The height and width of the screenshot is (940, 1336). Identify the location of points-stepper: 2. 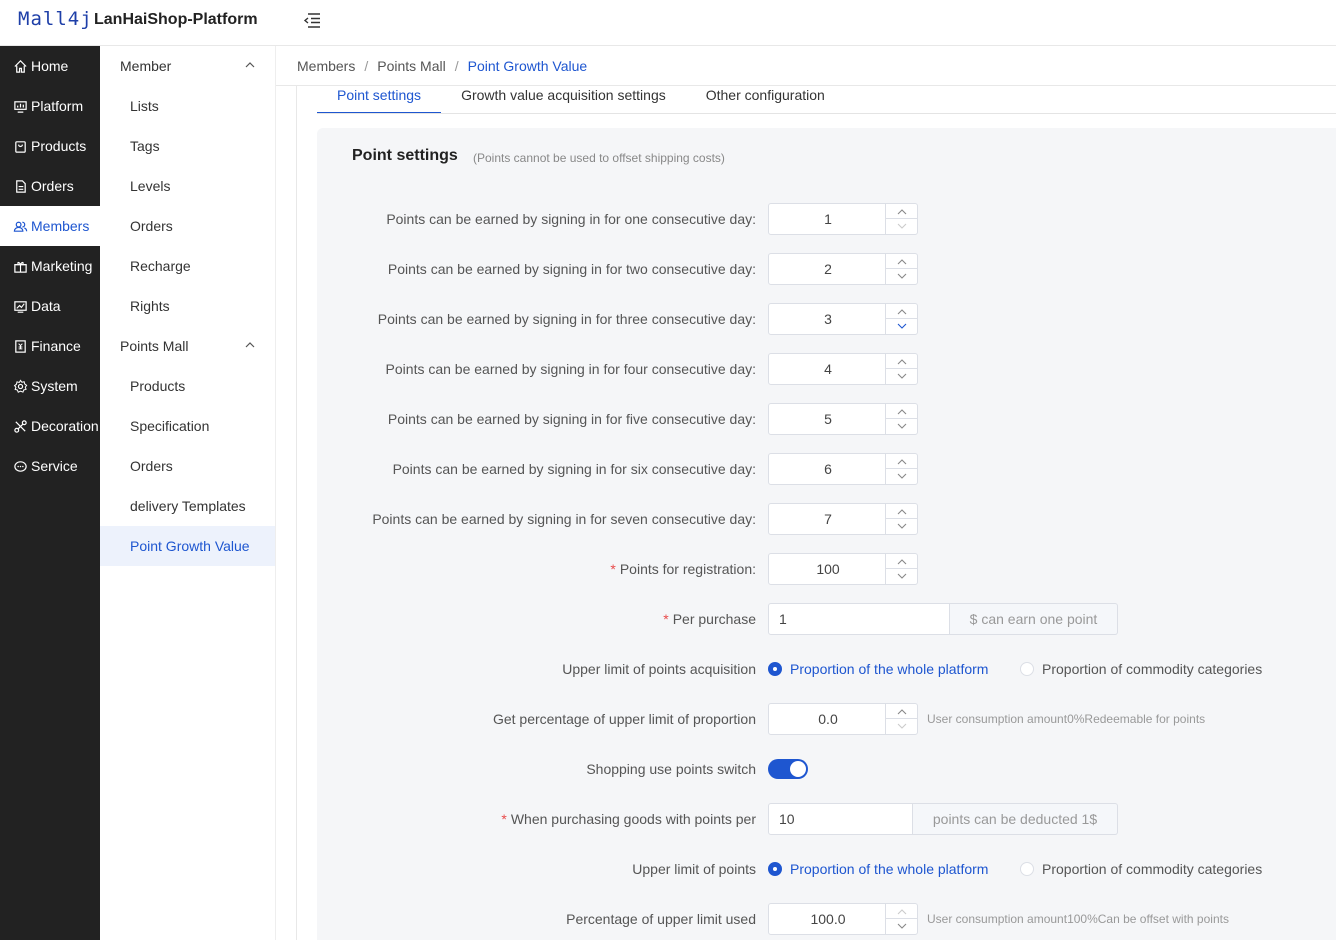
(843, 269).